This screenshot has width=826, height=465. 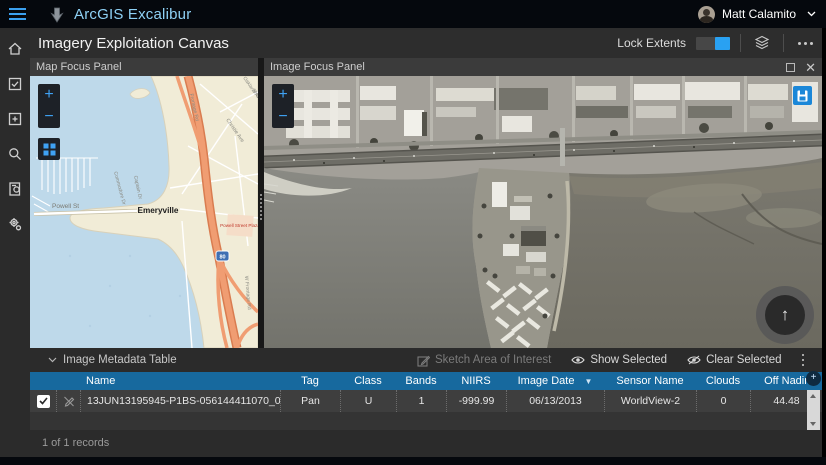 I want to click on map-label-city: Emeryville, so click(x=158, y=210).